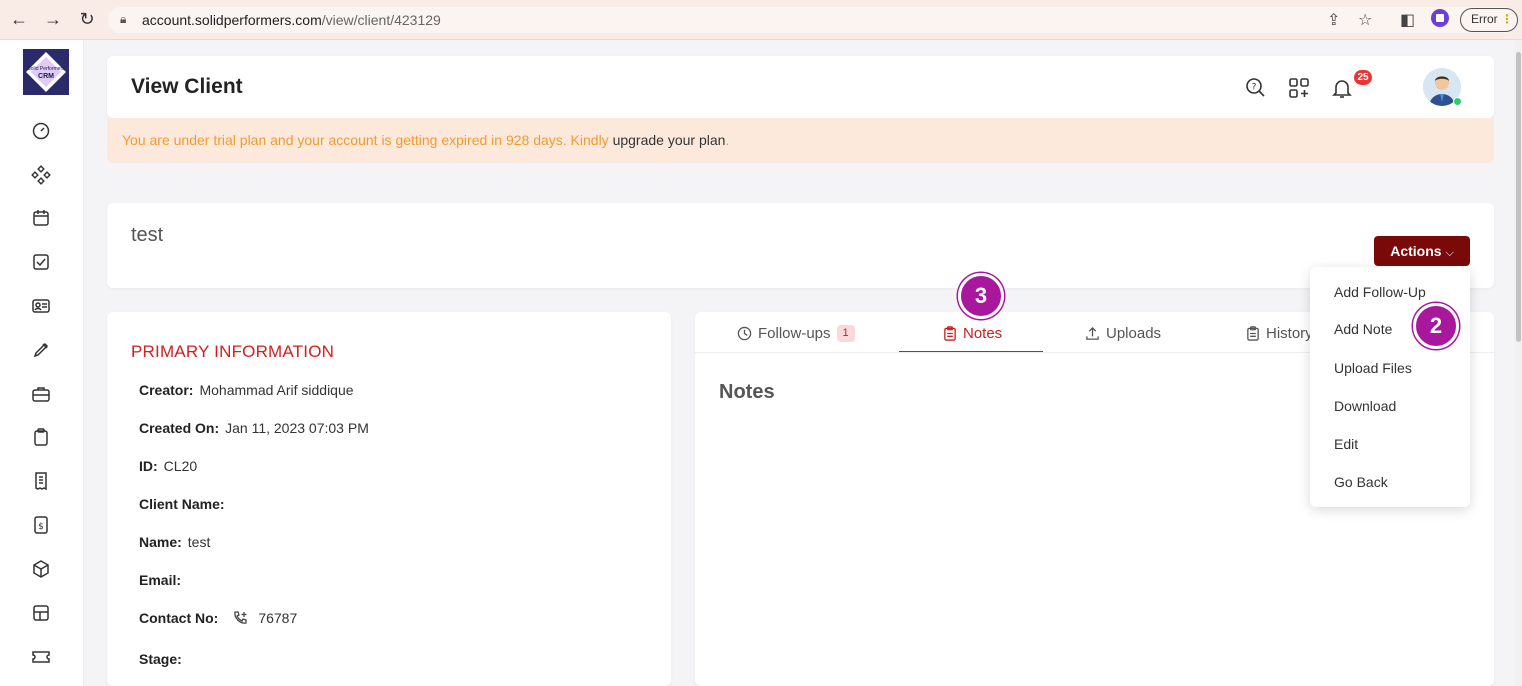 Image resolution: width=1522 pixels, height=686 pixels. I want to click on info-value: Mohammad Arif siddique, so click(276, 390).